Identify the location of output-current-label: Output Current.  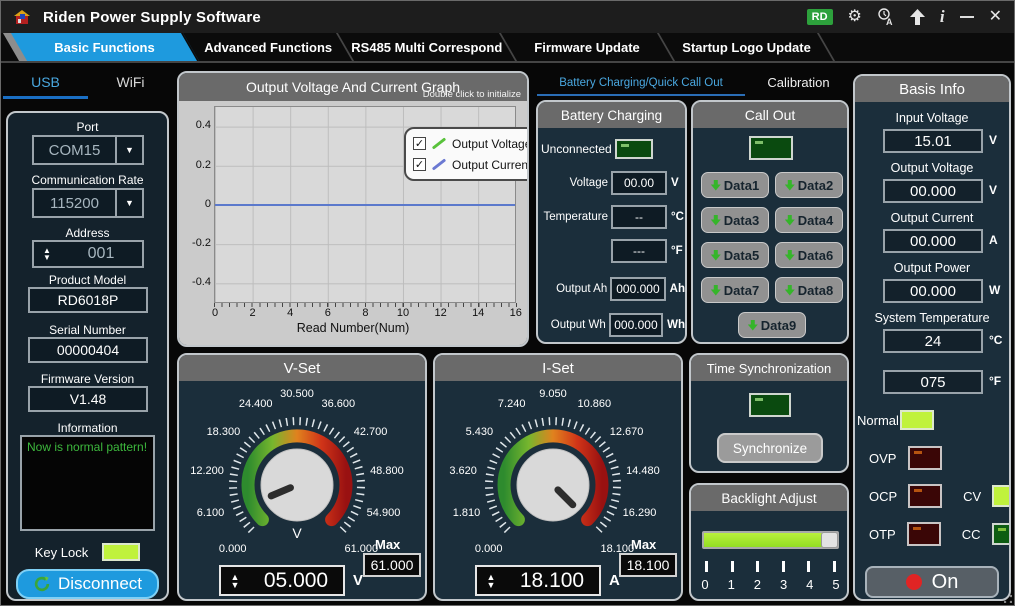
(932, 218).